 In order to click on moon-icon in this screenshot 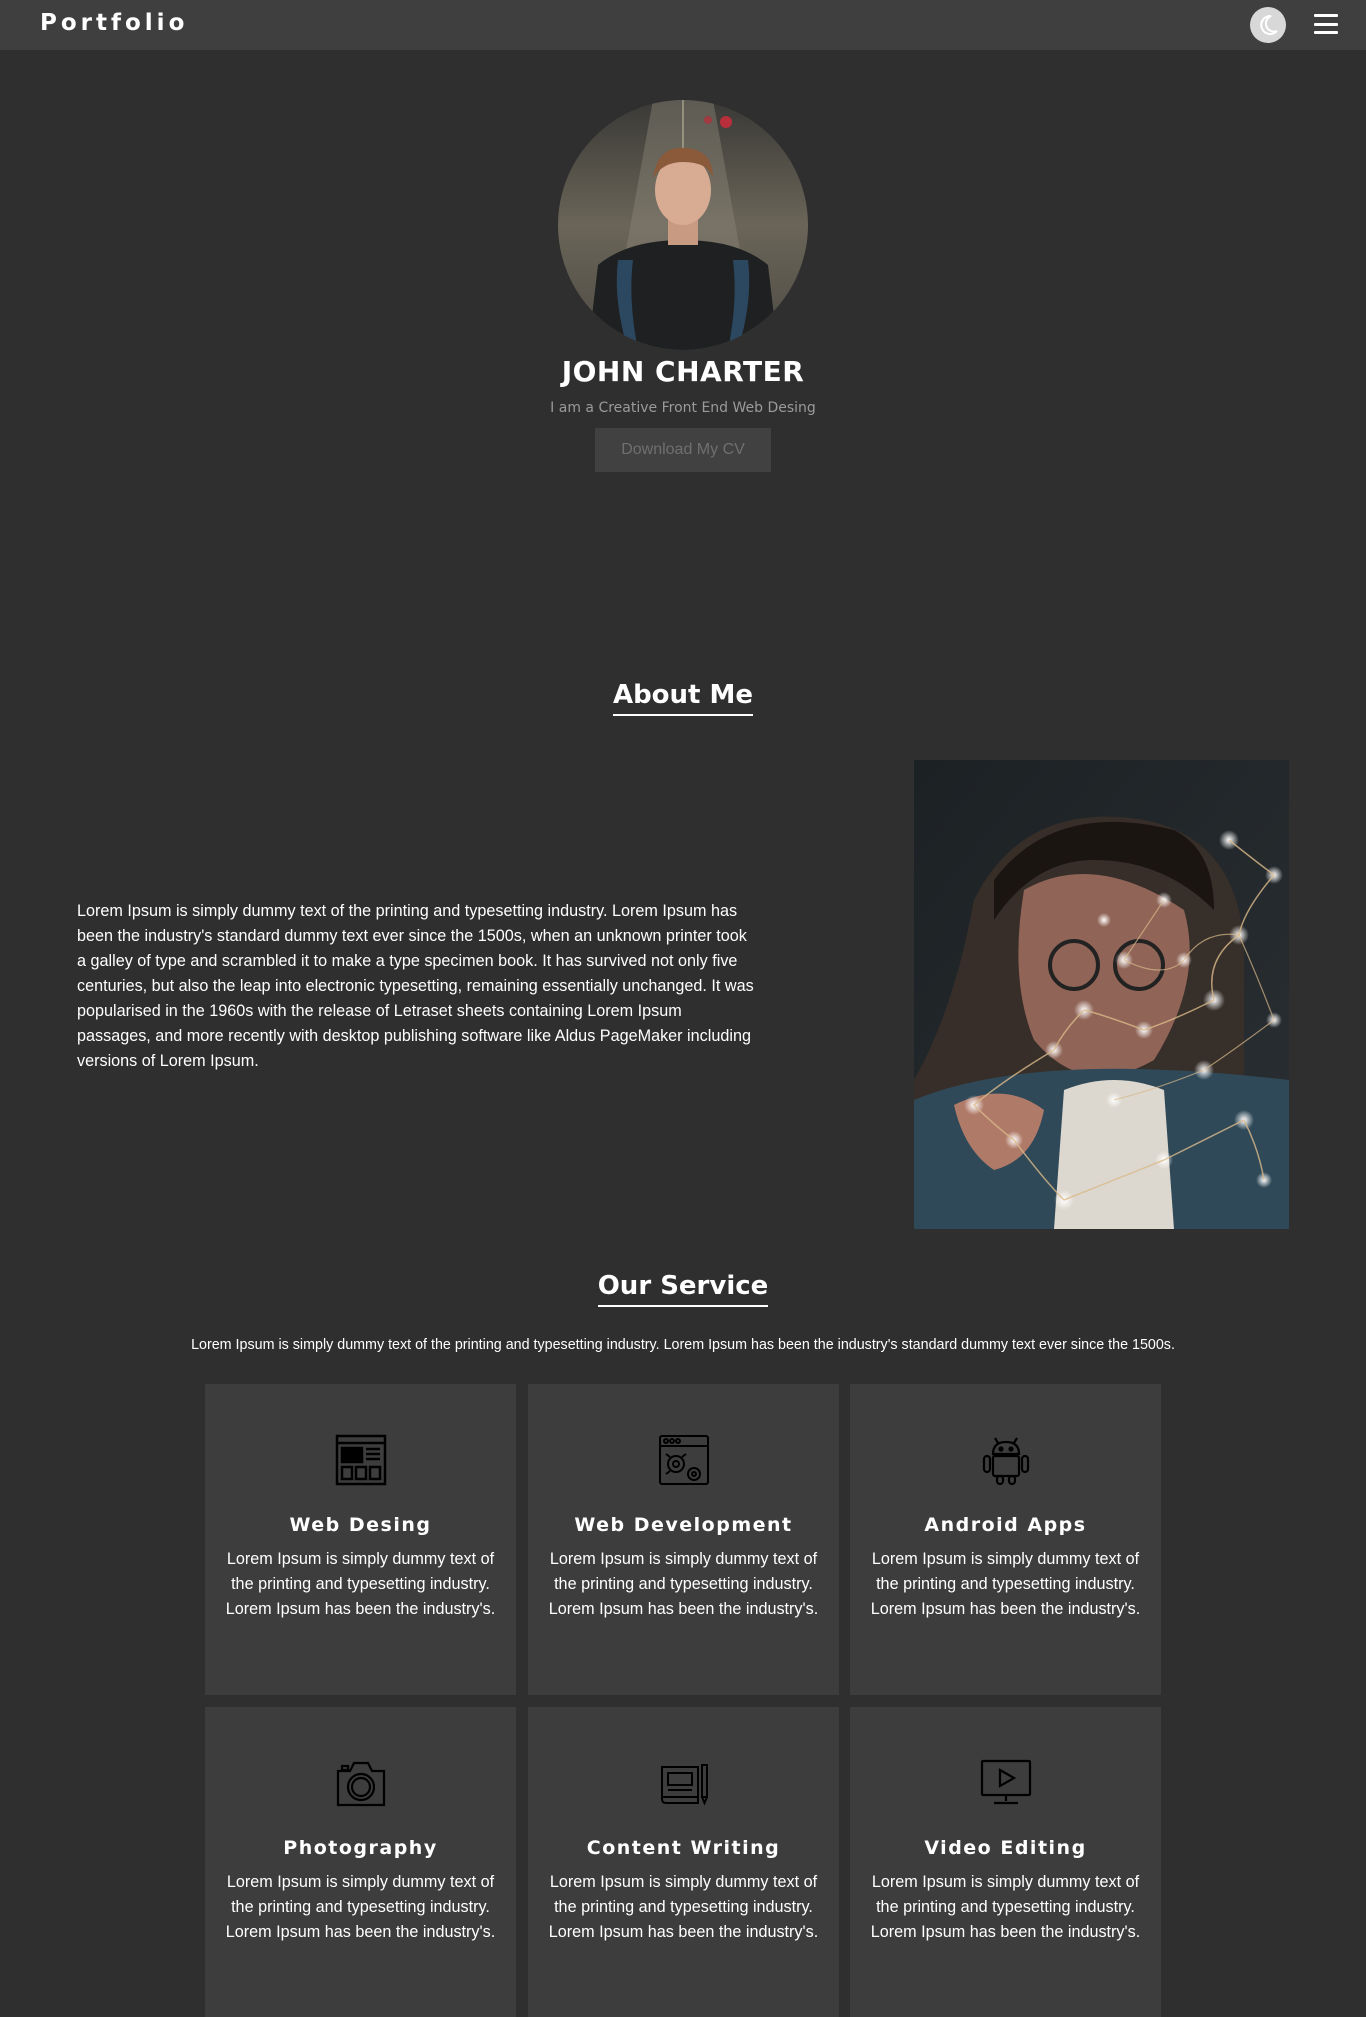, I will do `click(1269, 24)`.